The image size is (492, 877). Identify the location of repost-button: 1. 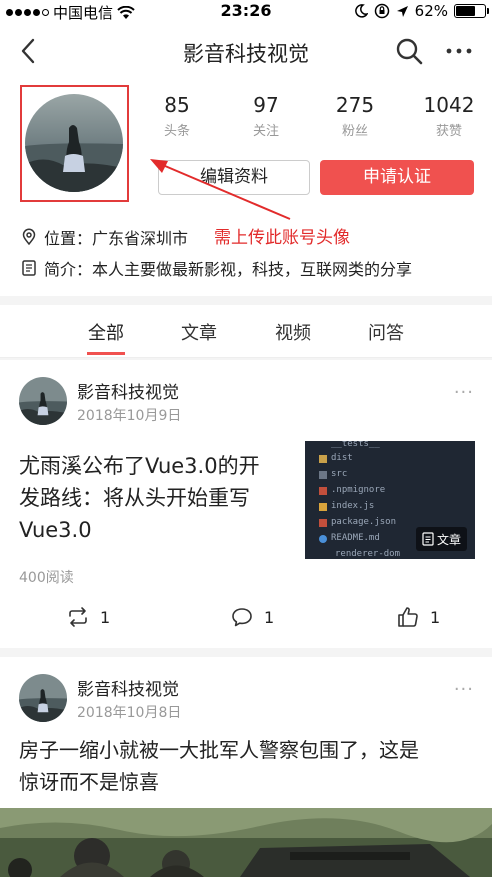
(88, 617).